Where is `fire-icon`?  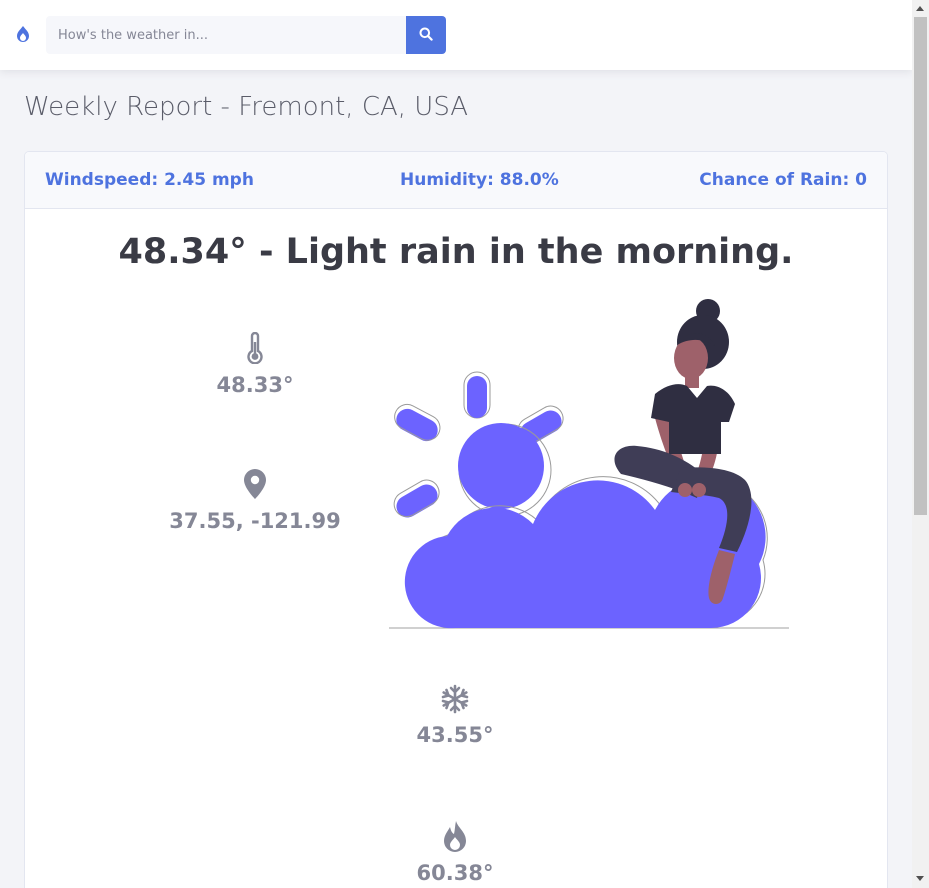 fire-icon is located at coordinates (455, 838).